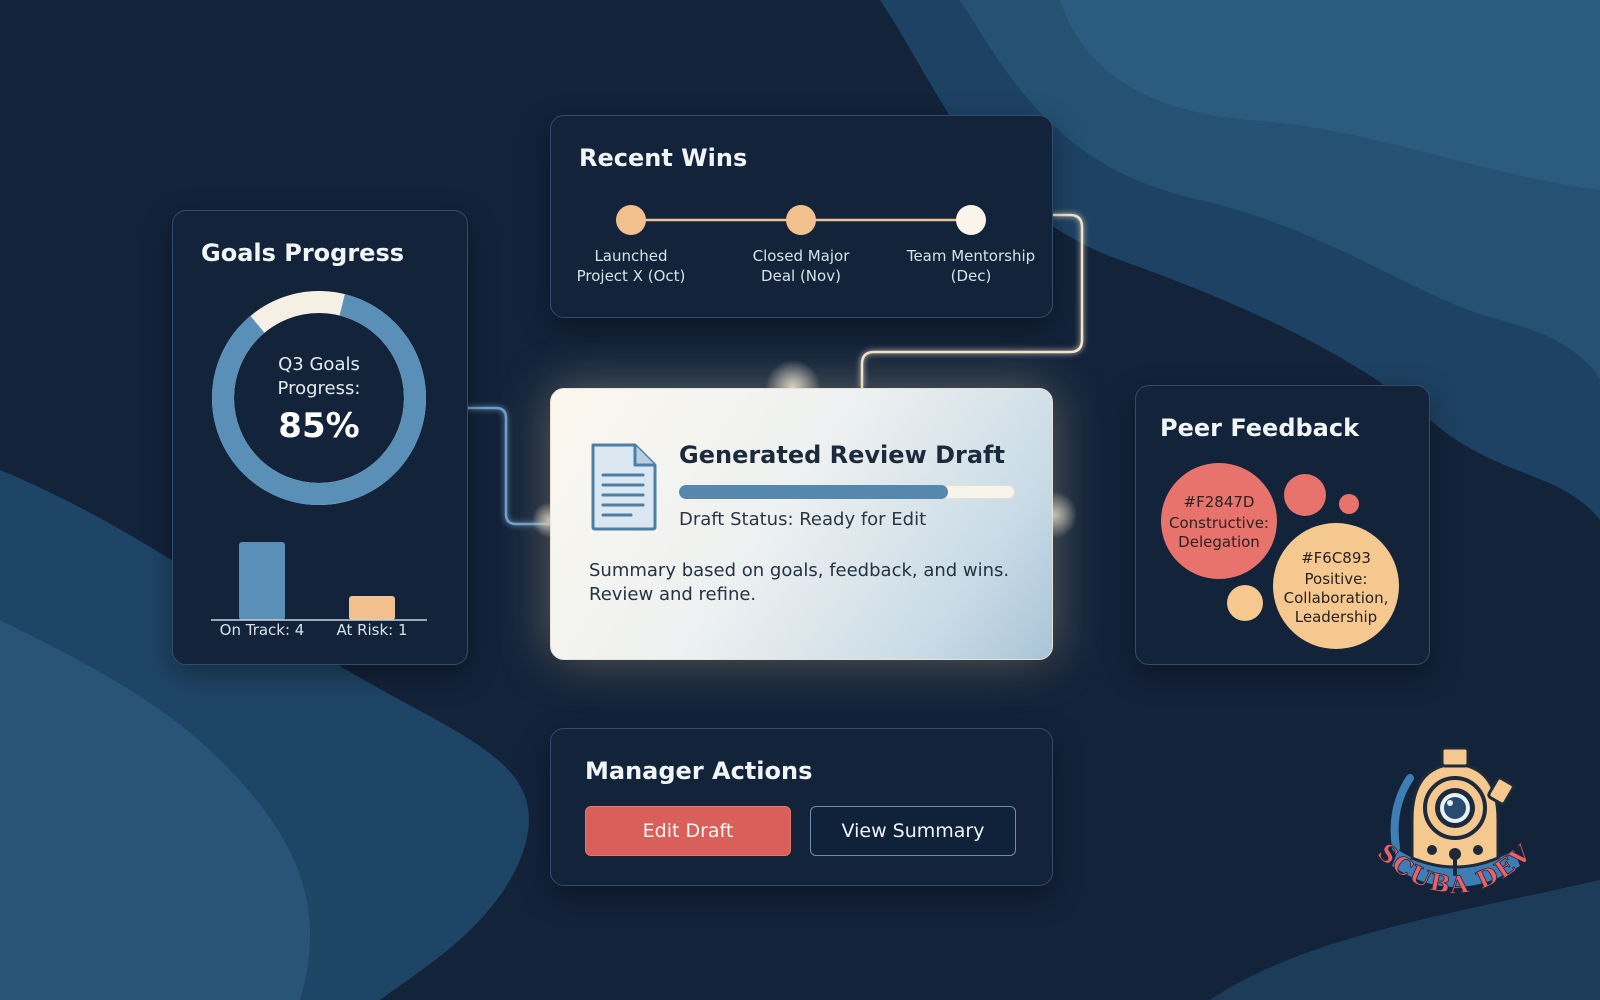 The height and width of the screenshot is (1000, 1600). What do you see at coordinates (1454, 823) in the screenshot?
I see `scuba-dev-logo: SCUBA DEV` at bounding box center [1454, 823].